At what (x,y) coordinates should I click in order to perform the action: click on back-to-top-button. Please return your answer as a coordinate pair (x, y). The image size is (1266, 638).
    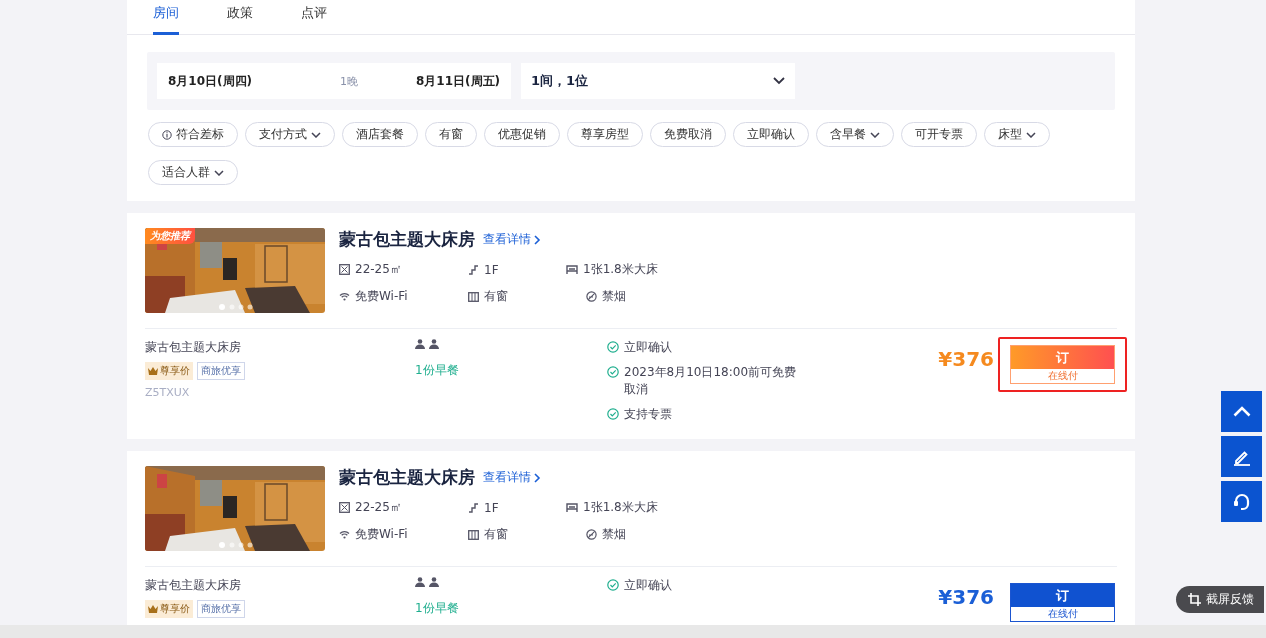
    Looking at the image, I should click on (1241, 411).